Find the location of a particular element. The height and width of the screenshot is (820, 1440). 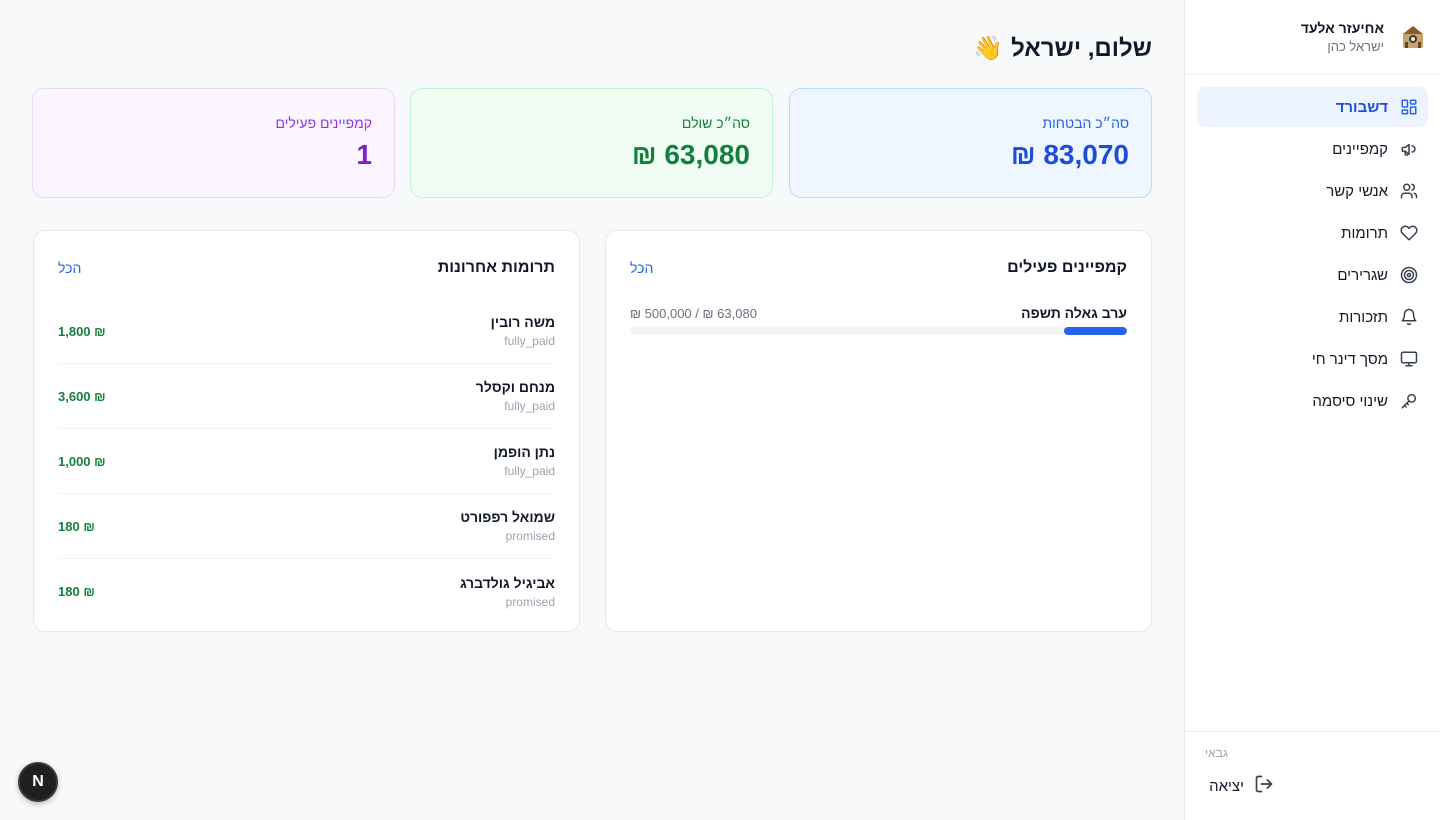

donor-name: אביגיל גולדברג is located at coordinates (507, 582).